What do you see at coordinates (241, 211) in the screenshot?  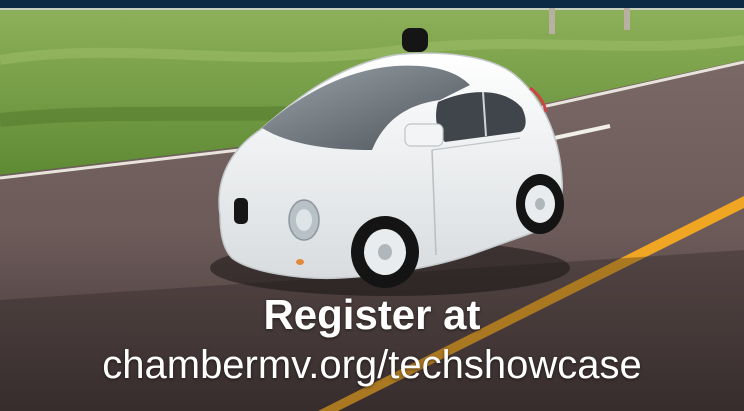 I see `front-sensor` at bounding box center [241, 211].